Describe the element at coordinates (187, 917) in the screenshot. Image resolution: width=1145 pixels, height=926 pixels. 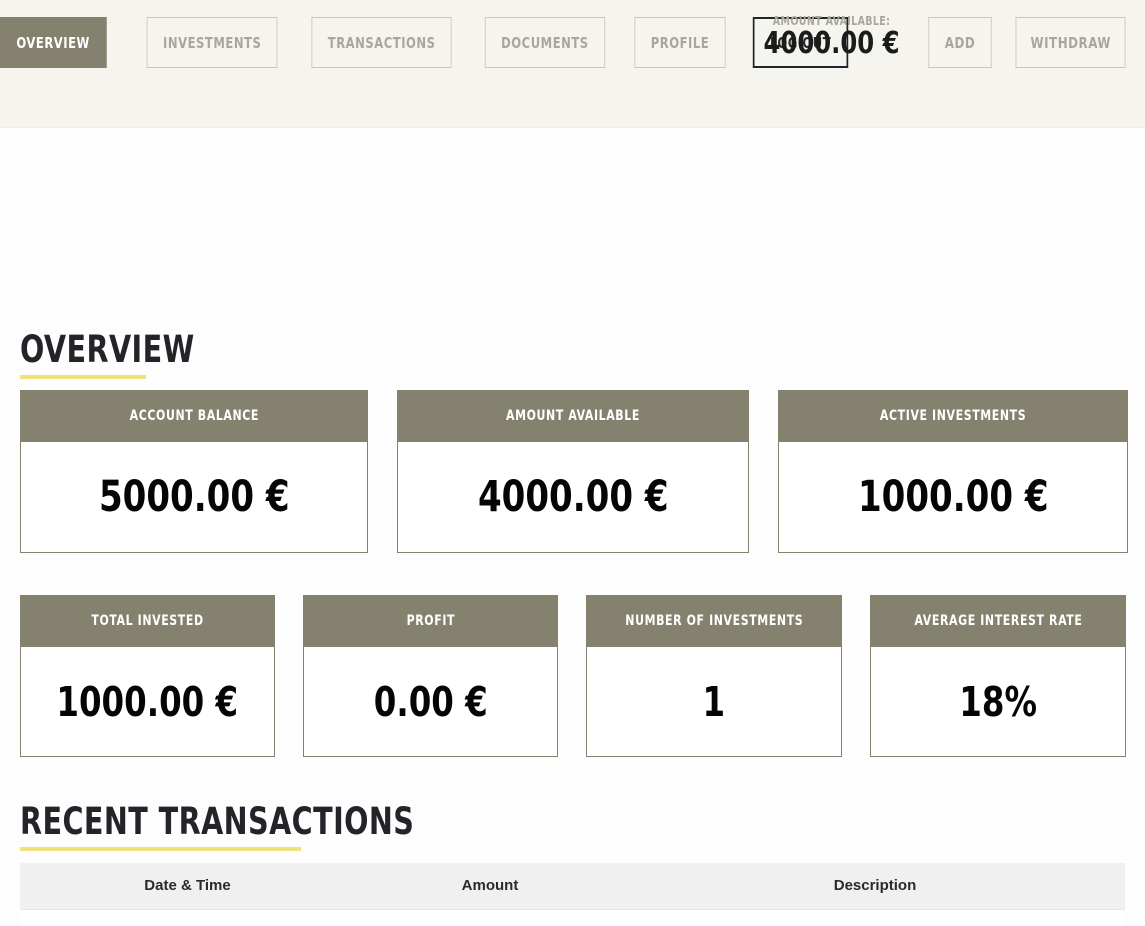
I see `cell-datetime: 2019-04-26 17:22:12` at that location.